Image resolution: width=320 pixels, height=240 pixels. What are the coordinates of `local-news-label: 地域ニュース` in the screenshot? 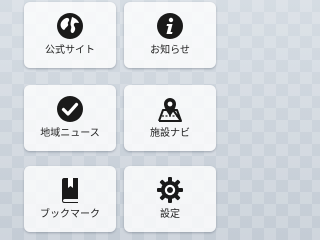 It's located at (70, 133).